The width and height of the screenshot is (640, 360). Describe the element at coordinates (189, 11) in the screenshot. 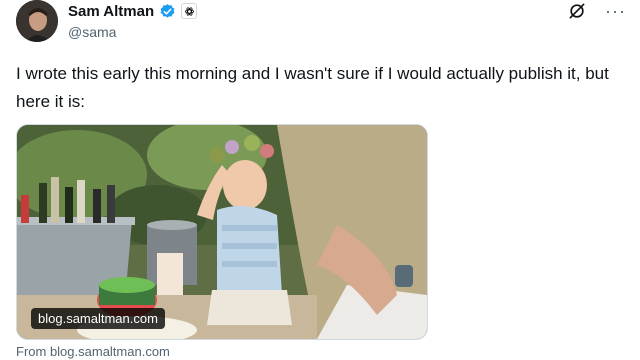

I see `openai-icon` at that location.